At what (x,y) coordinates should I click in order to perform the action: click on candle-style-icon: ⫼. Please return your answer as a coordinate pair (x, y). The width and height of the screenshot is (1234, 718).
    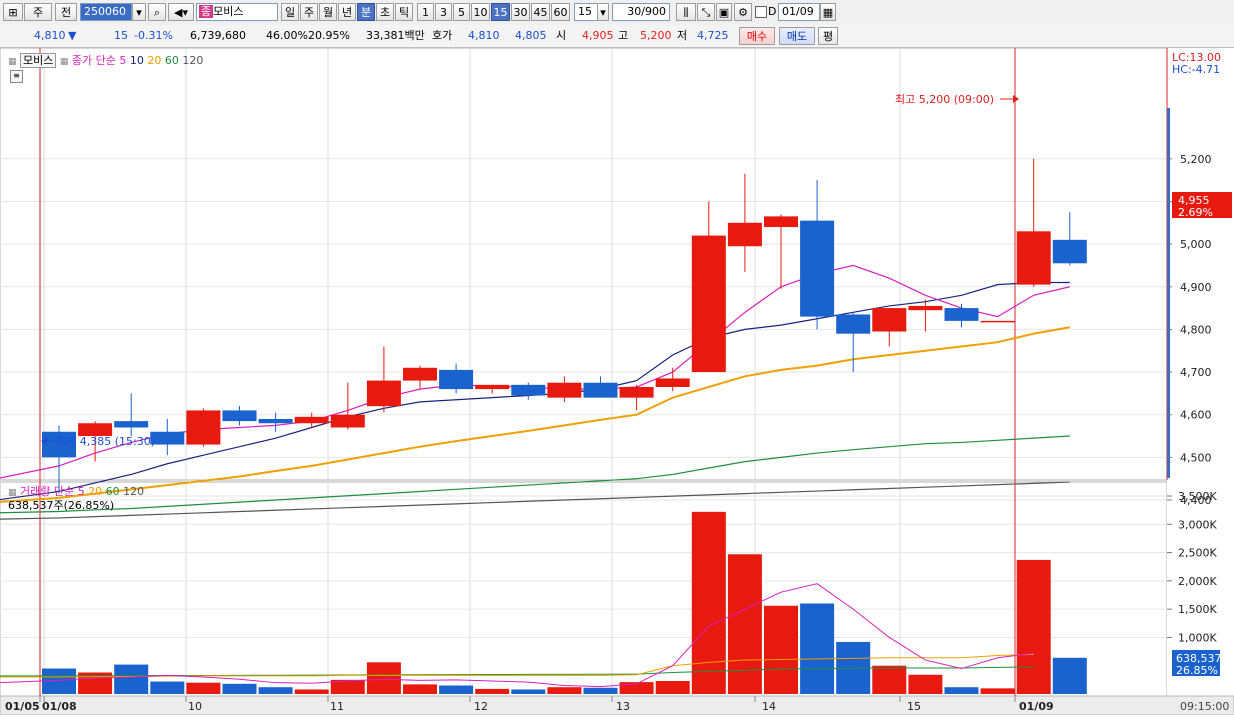
    Looking at the image, I should click on (686, 12).